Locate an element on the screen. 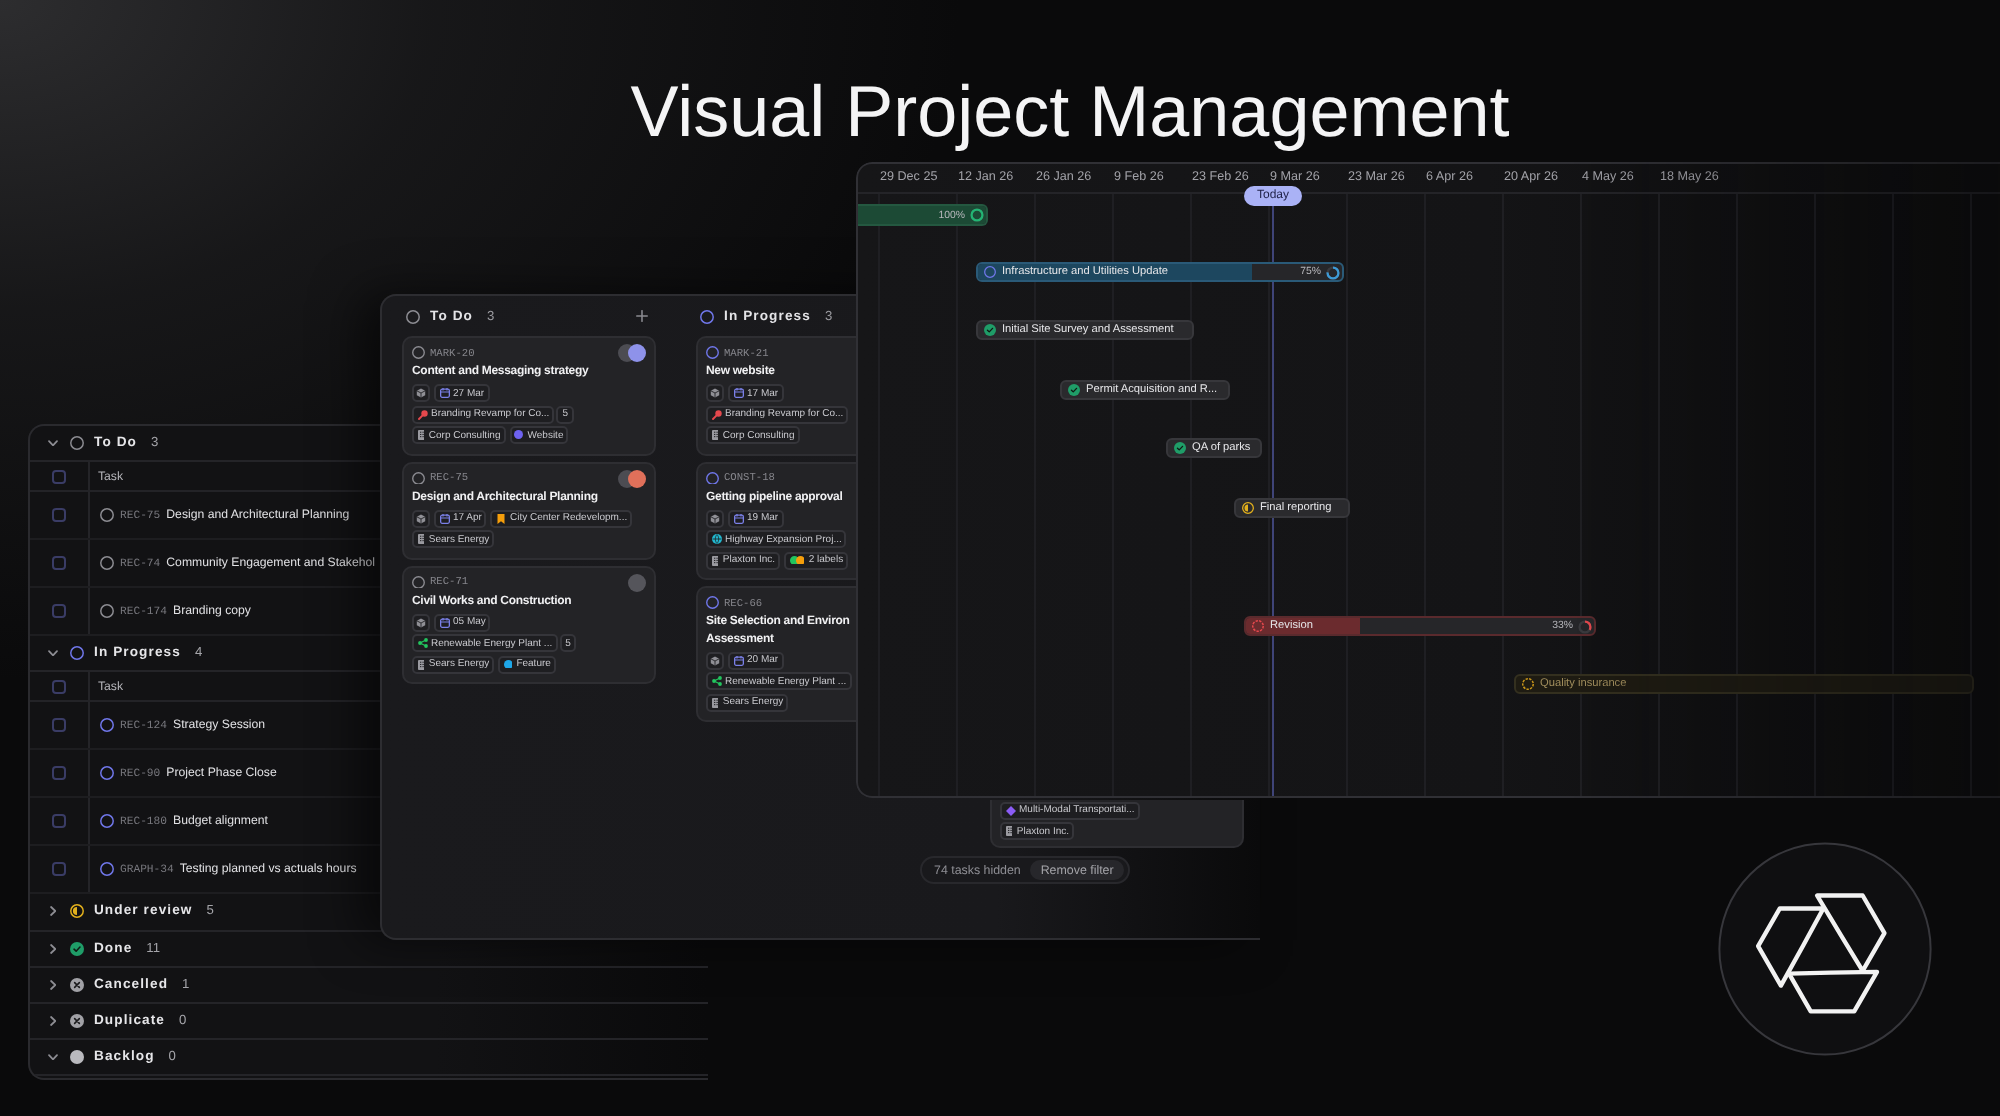 This screenshot has width=2000, height=1116. logo-icon is located at coordinates (1825, 949).